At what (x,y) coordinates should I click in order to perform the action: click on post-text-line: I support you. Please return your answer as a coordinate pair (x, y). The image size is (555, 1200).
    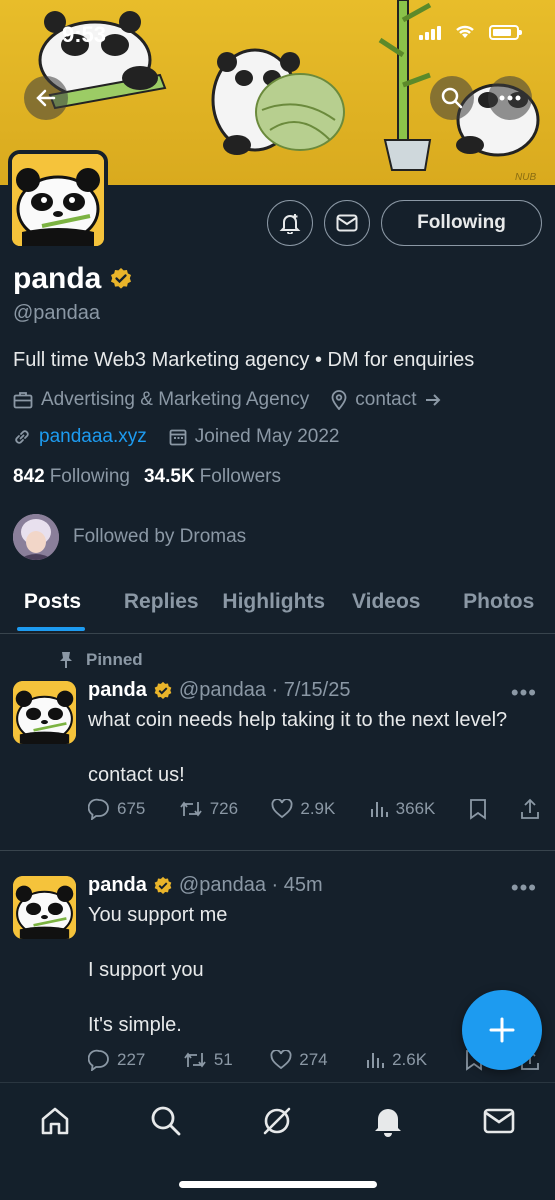
    Looking at the image, I should click on (146, 970).